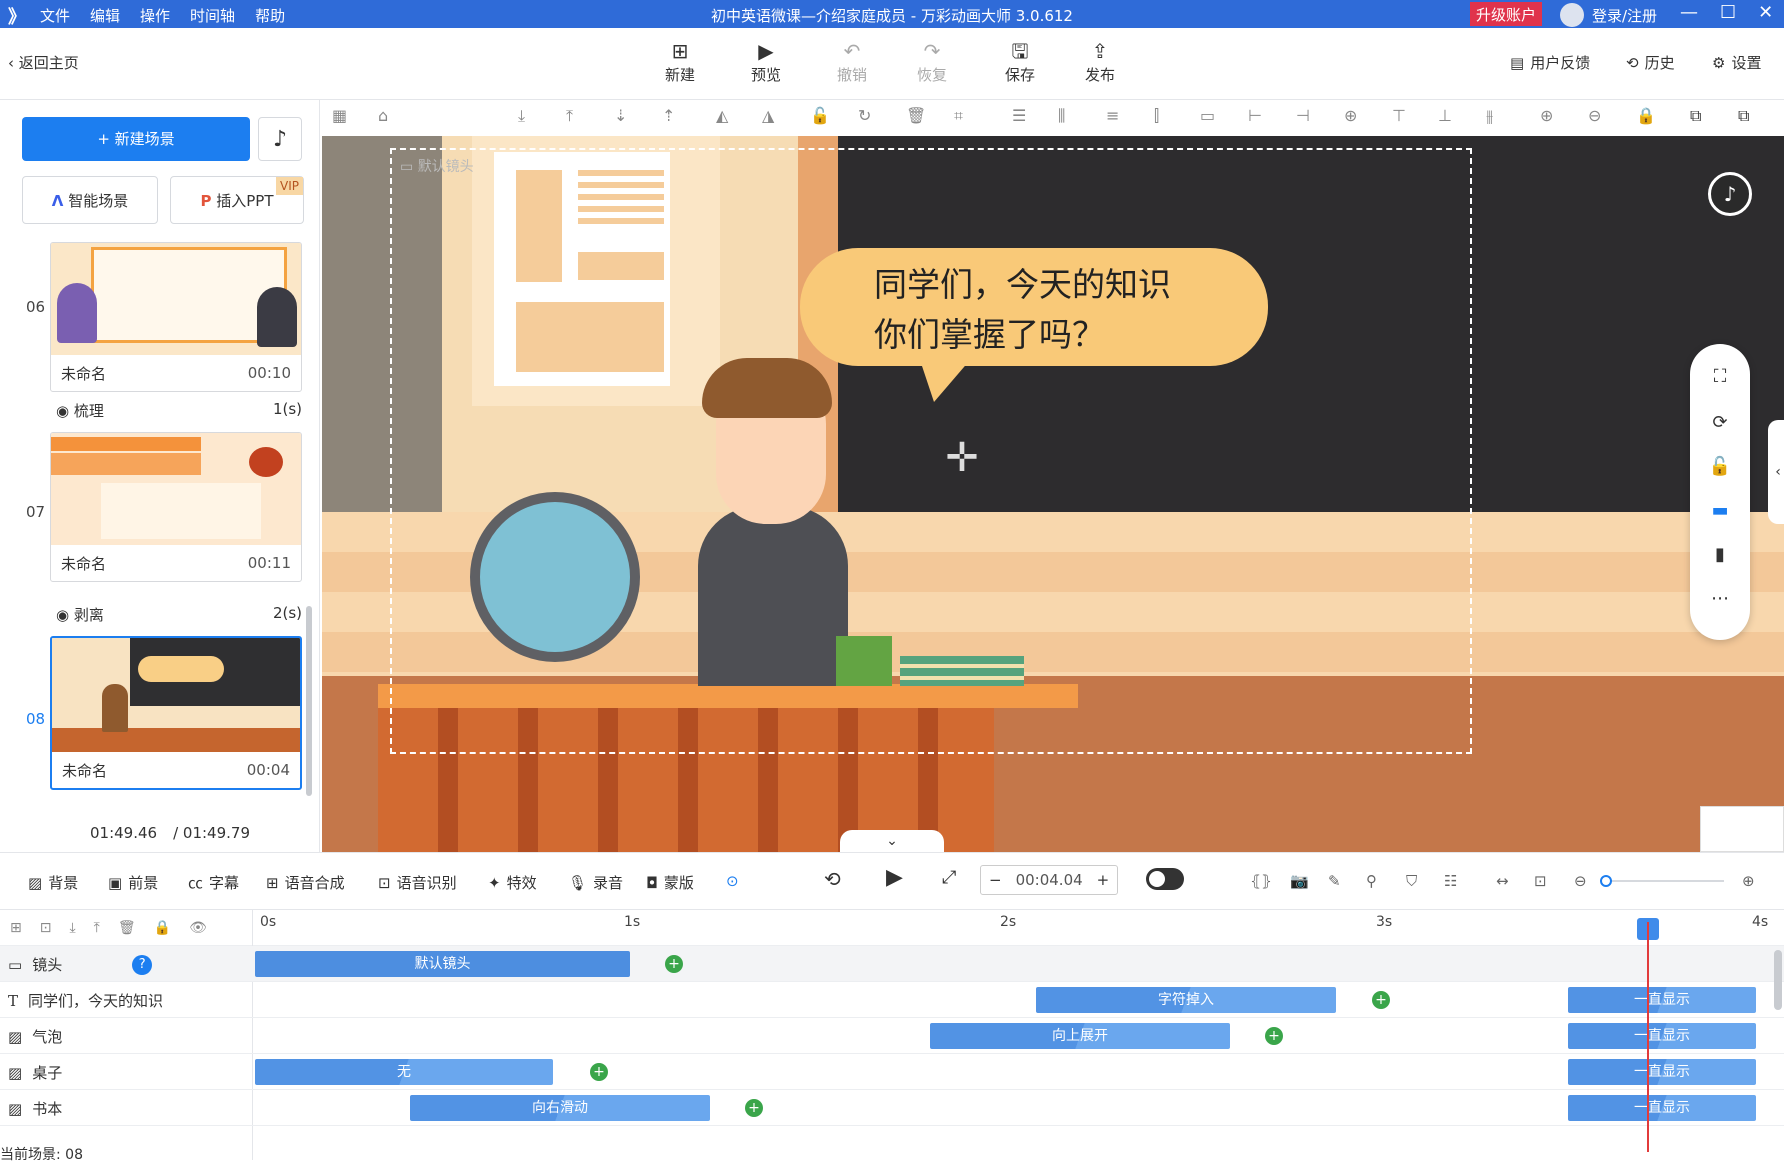 This screenshot has width=1784, height=1164. Describe the element at coordinates (176, 317) in the screenshot. I see `scene-card: 未命名 00:10` at that location.